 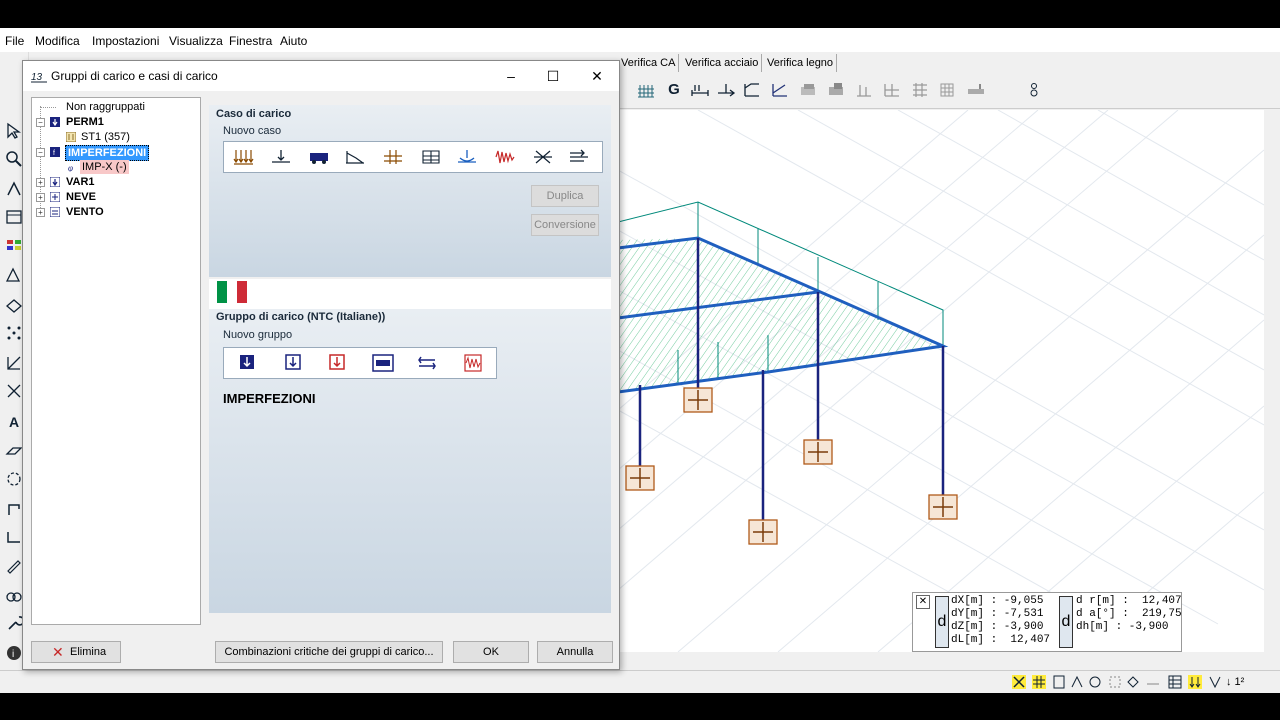 I want to click on annulla-button: Annulla, so click(x=575, y=652).